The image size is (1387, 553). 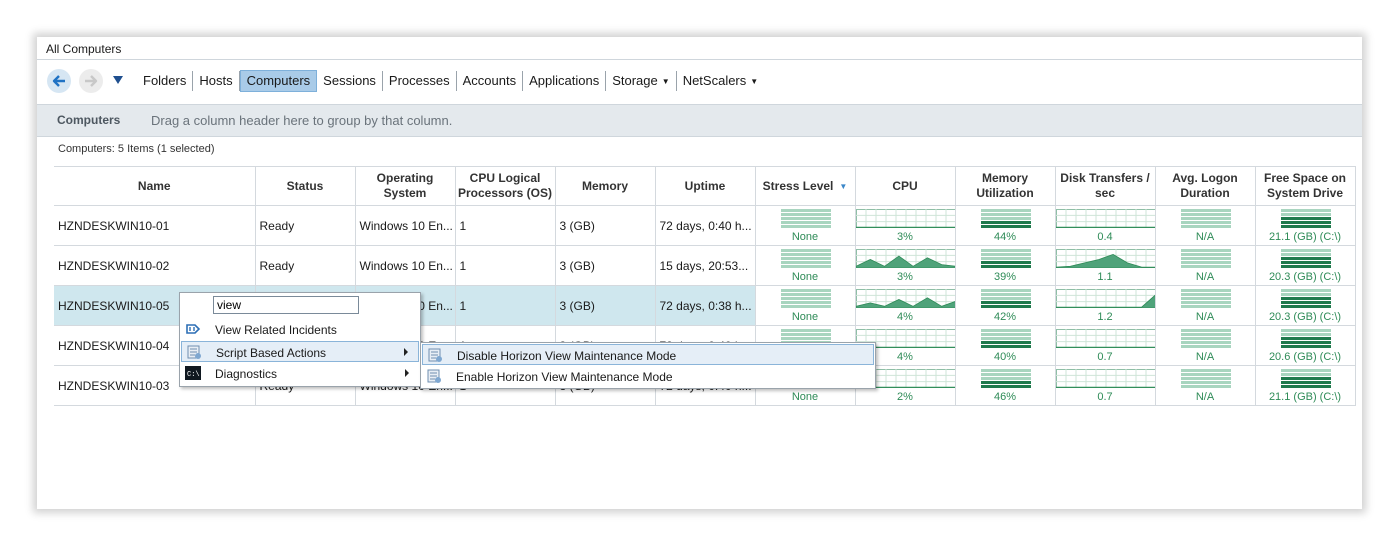 I want to click on submenu-item-disable-maintenance: Disable Horizon View Maintenance Mode, so click(x=648, y=354).